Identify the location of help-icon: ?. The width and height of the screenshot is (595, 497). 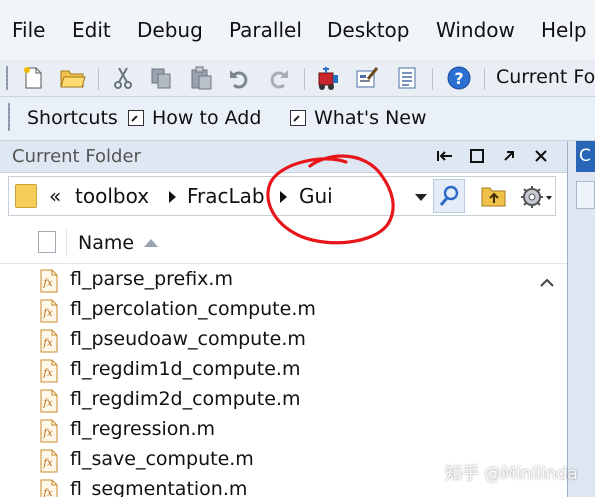
(459, 78).